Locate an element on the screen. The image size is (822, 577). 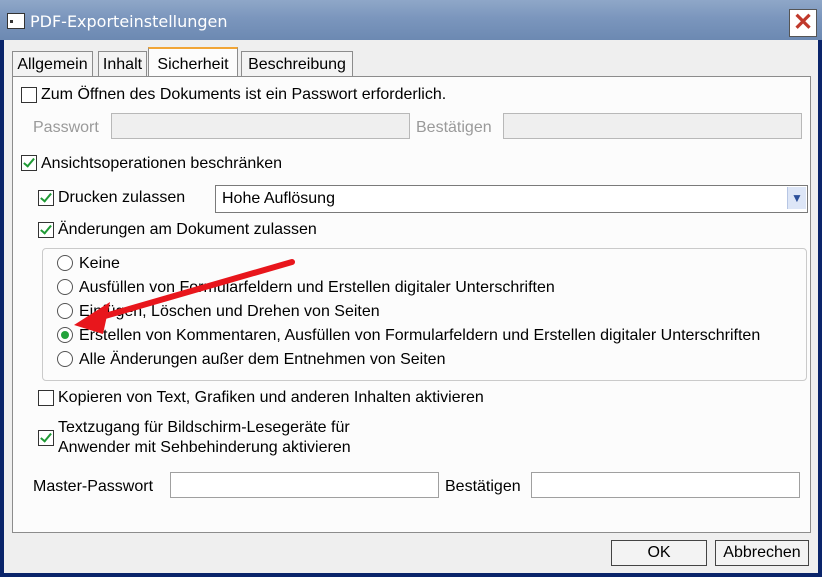
annotation-arrow-icon is located at coordinates (184, 296).